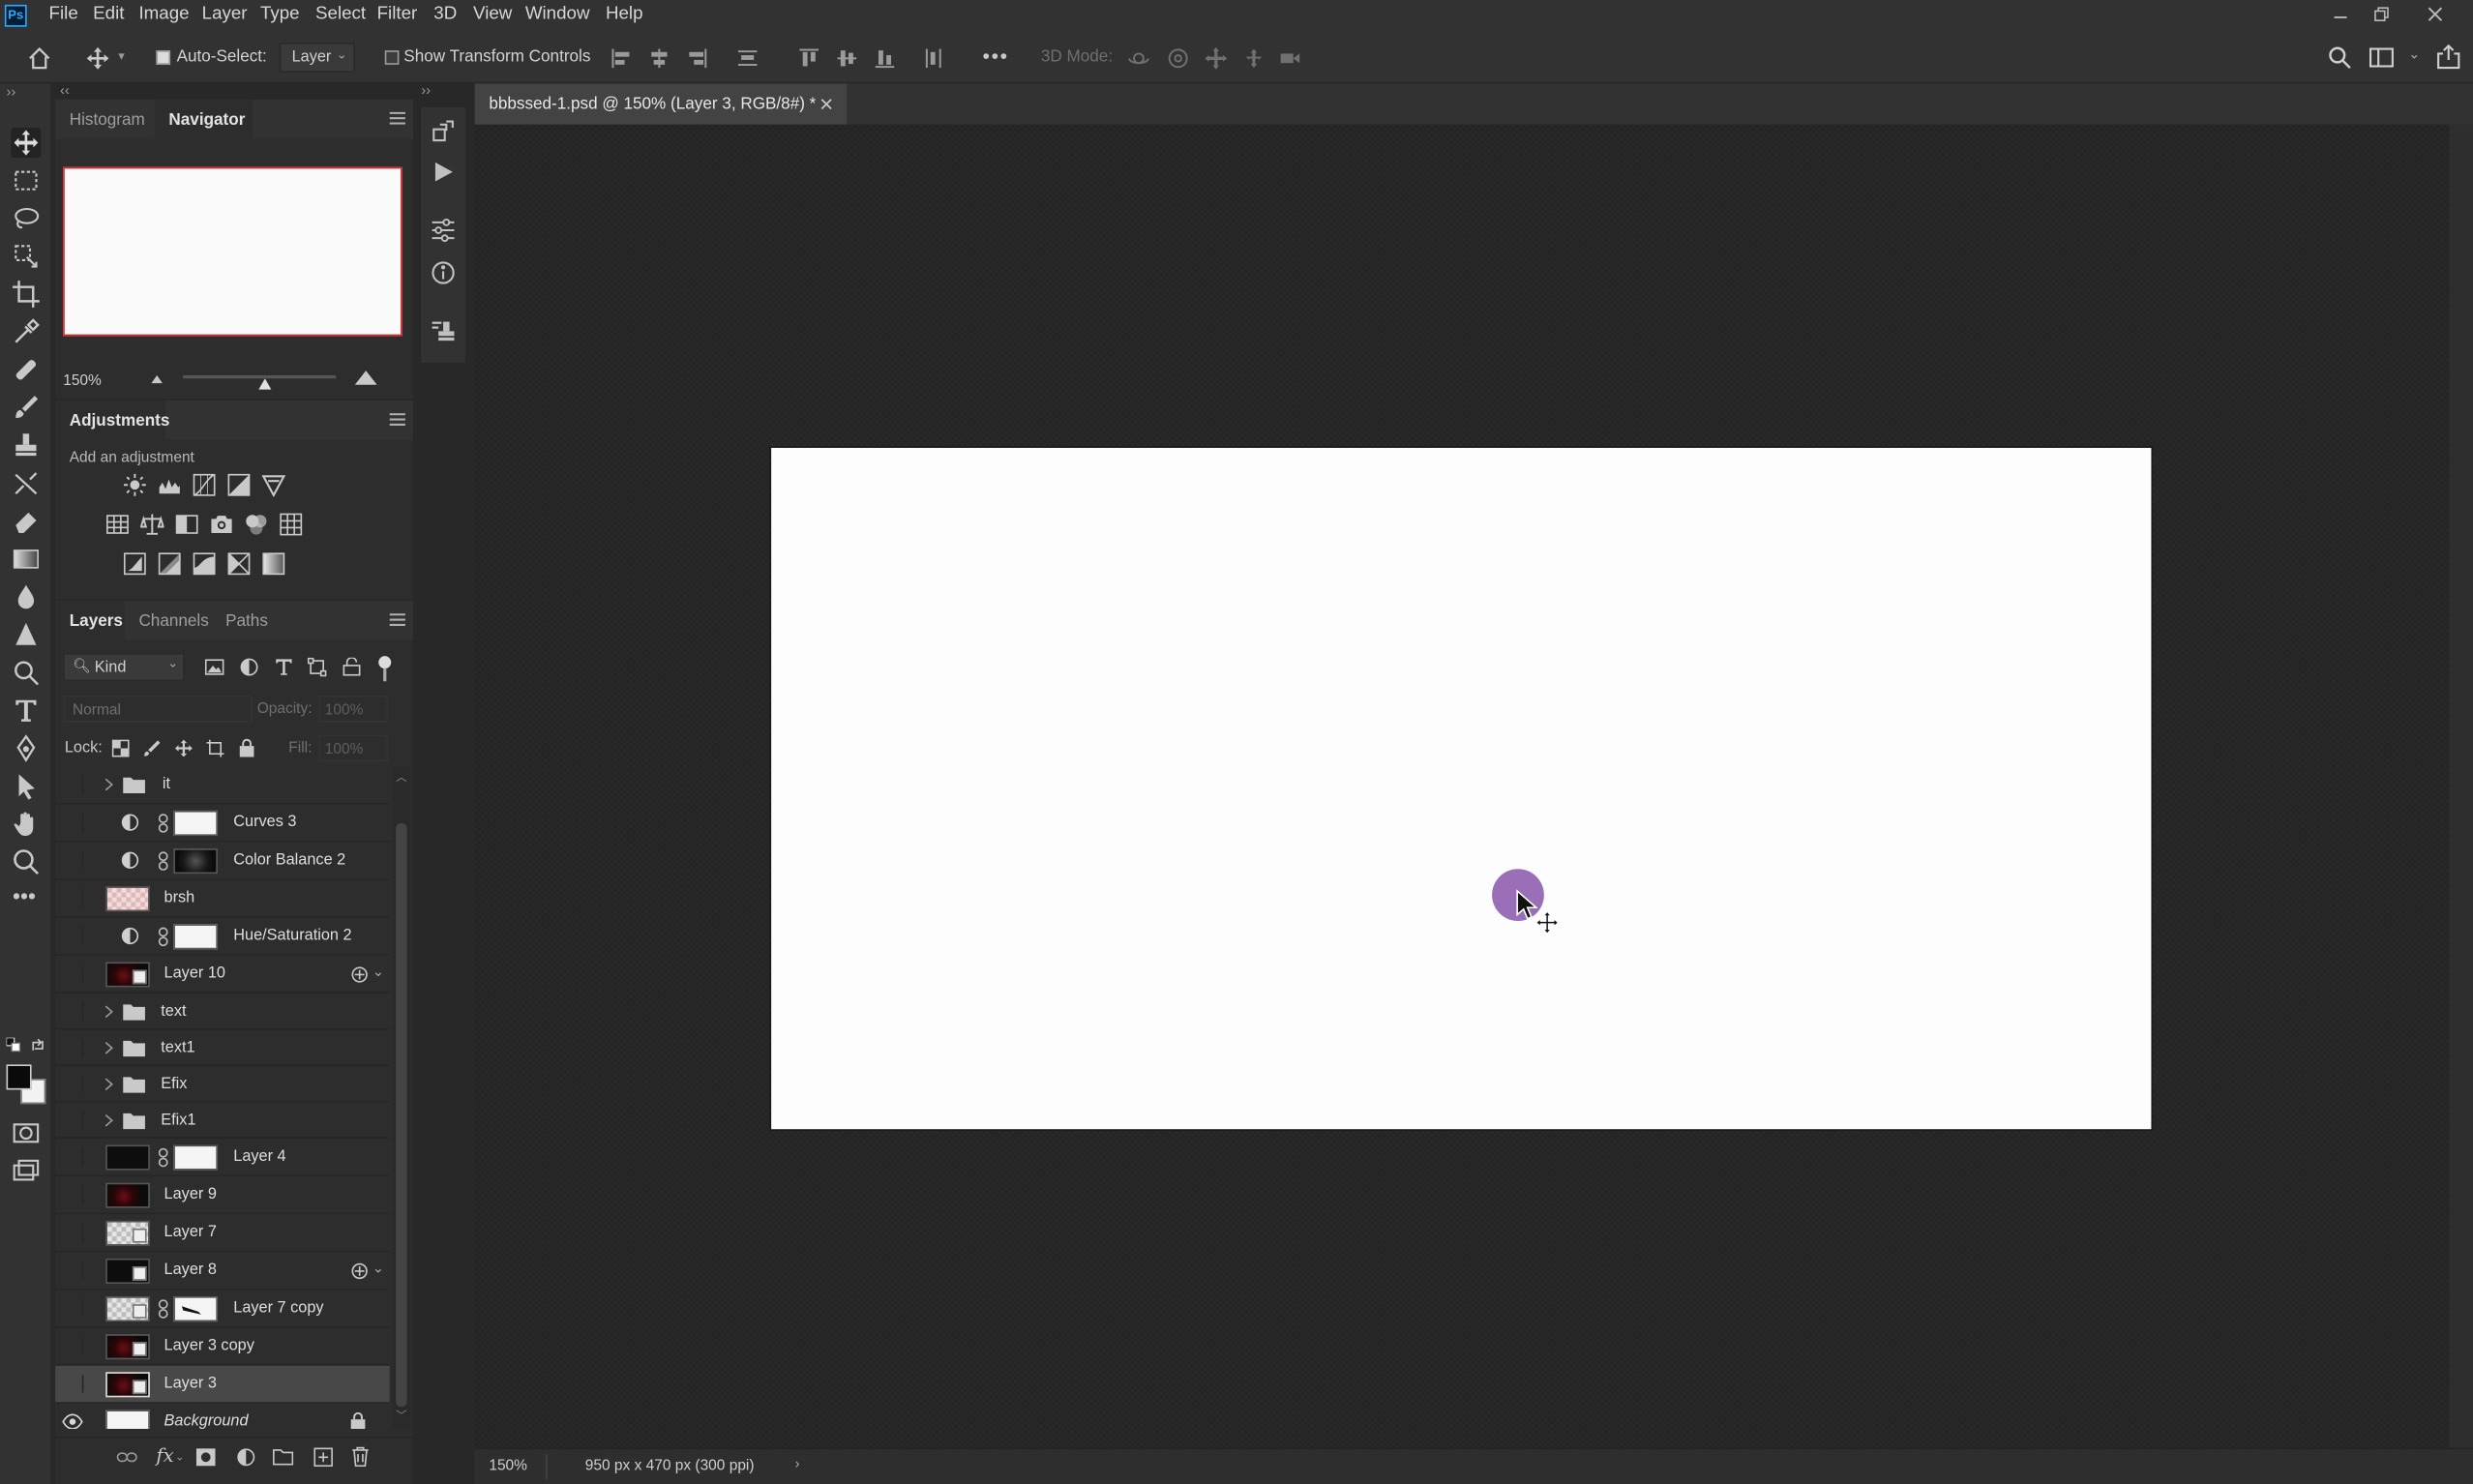  I want to click on document-tab: bbbssed-1.psd @ 150% (Layer 3, RGB/8#) *, so click(661, 104).